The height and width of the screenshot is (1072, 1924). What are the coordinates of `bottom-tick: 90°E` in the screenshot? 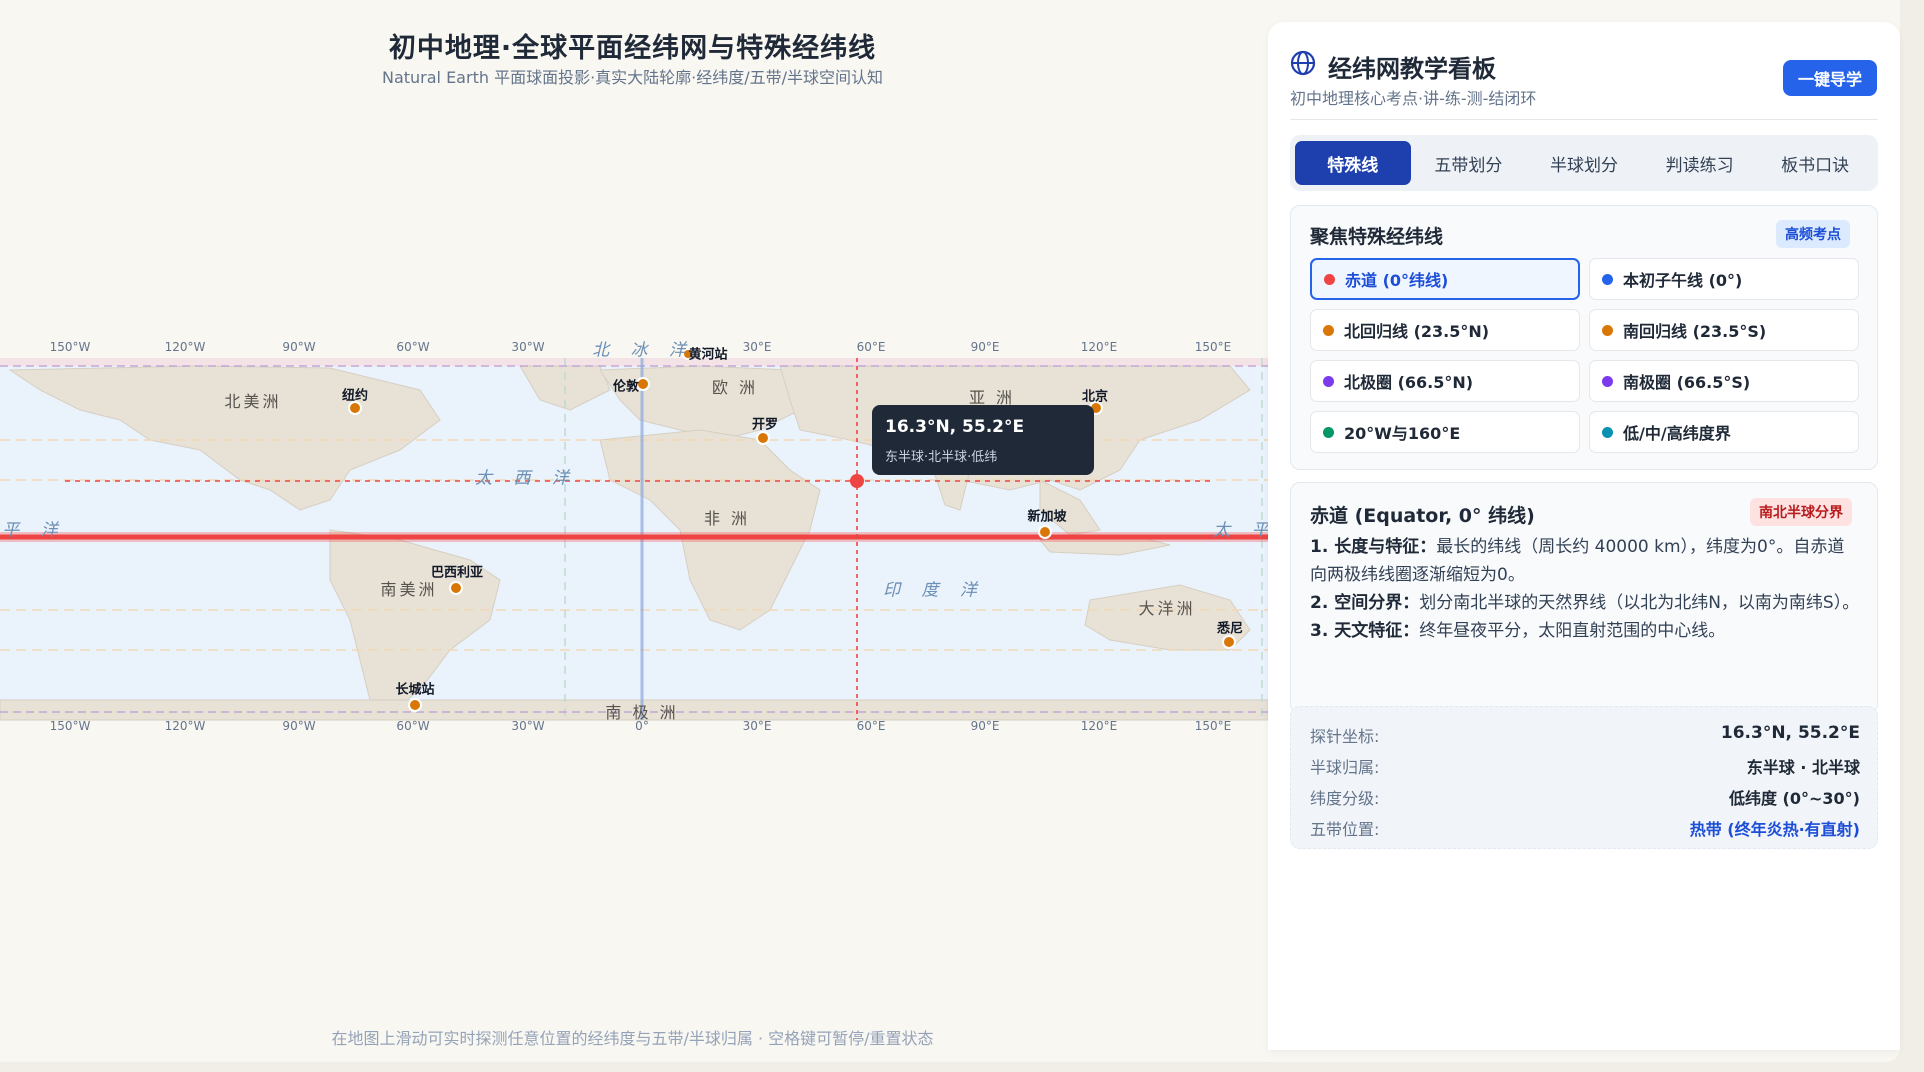 It's located at (985, 726).